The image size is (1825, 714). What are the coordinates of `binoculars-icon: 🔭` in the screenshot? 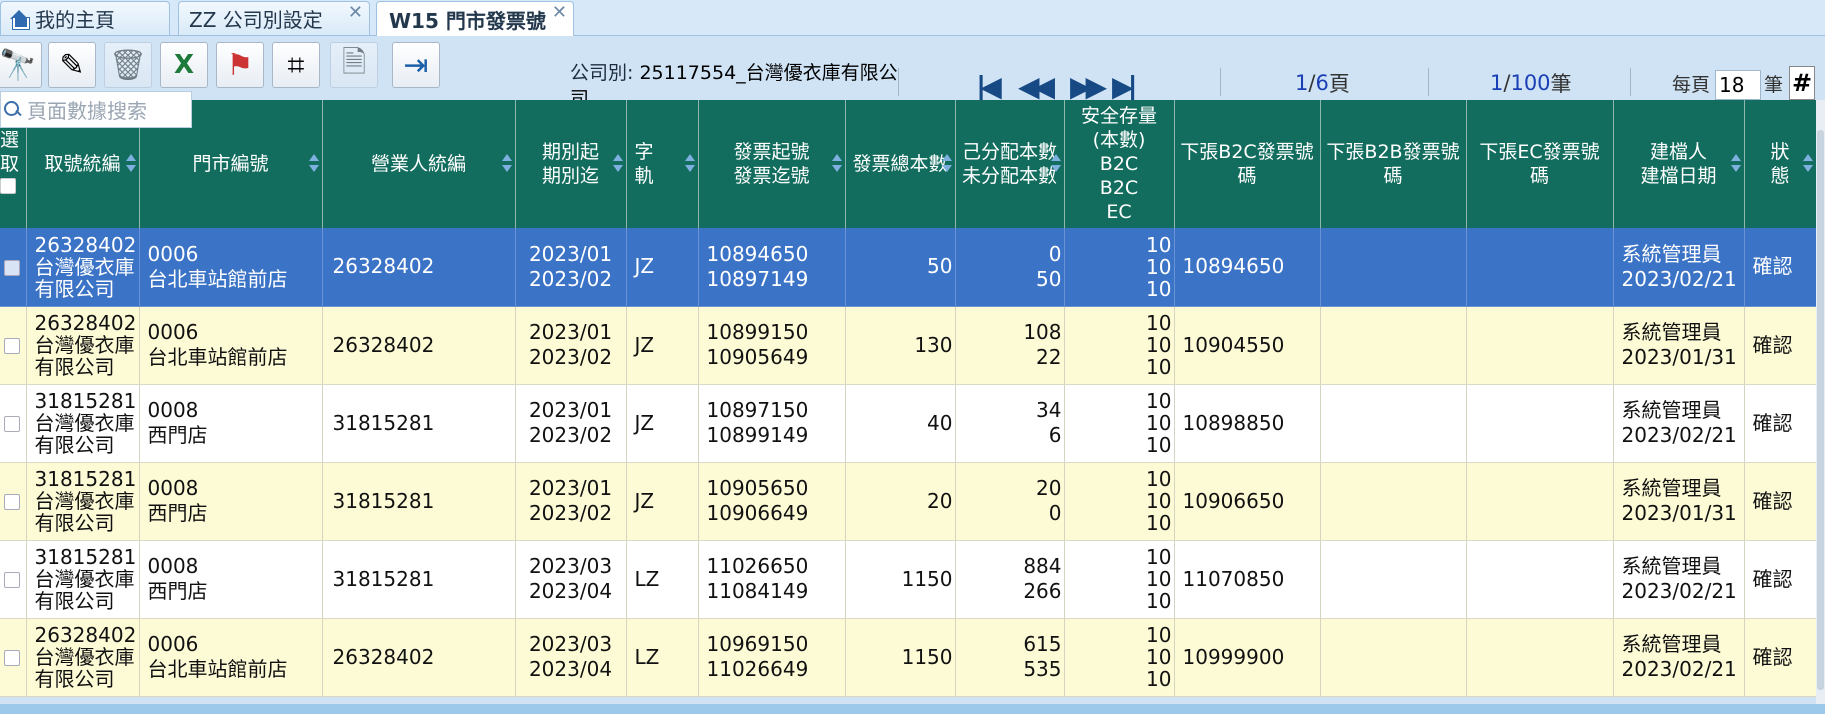 It's located at (18, 65).